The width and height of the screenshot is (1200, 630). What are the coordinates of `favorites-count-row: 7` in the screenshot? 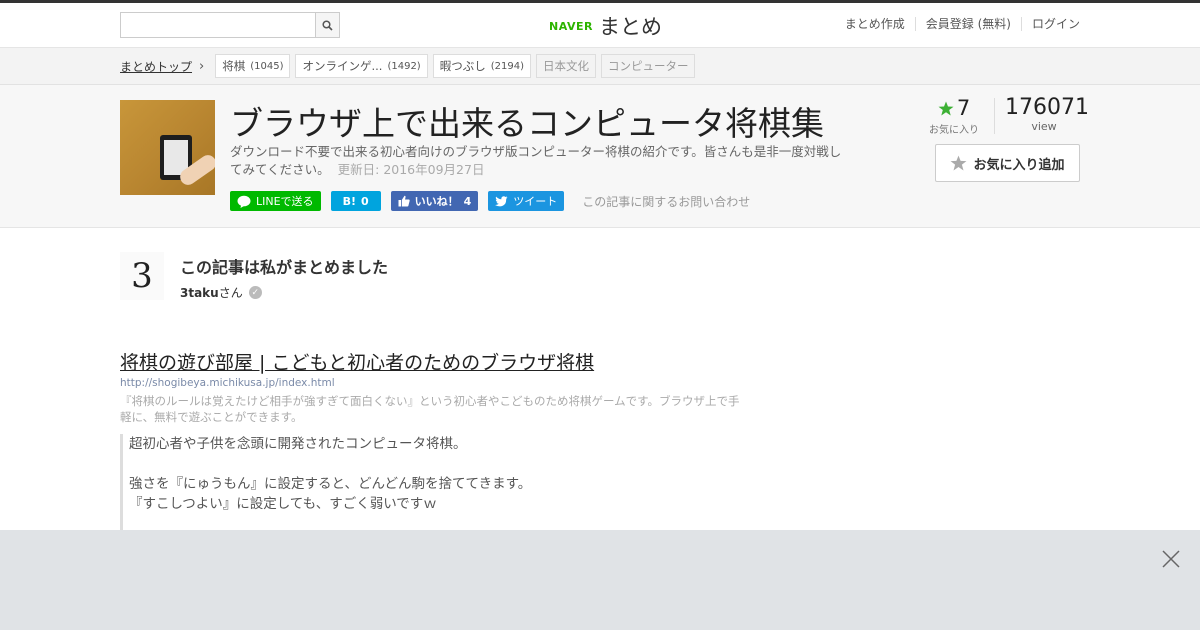 It's located at (954, 108).